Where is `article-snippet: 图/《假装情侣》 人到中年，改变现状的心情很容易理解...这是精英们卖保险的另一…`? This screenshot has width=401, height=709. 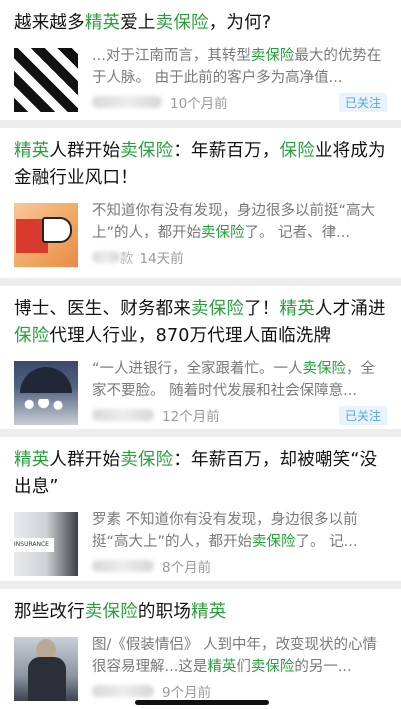 article-snippet: 图/《假装情侣》 人到中年，改变现状的心情很容易理解...这是精英们卖保险的另一… is located at coordinates (239, 656).